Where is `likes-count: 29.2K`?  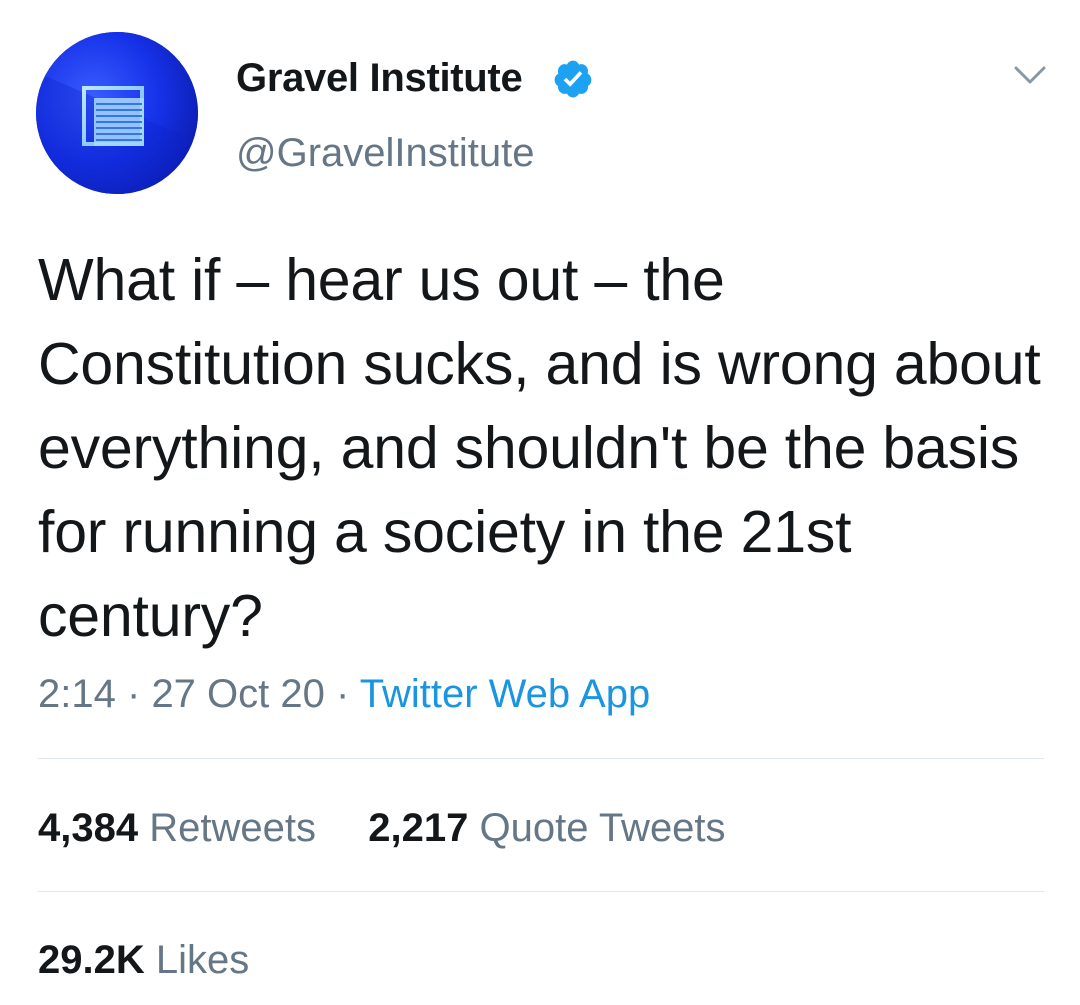
likes-count: 29.2K is located at coordinates (91, 960).